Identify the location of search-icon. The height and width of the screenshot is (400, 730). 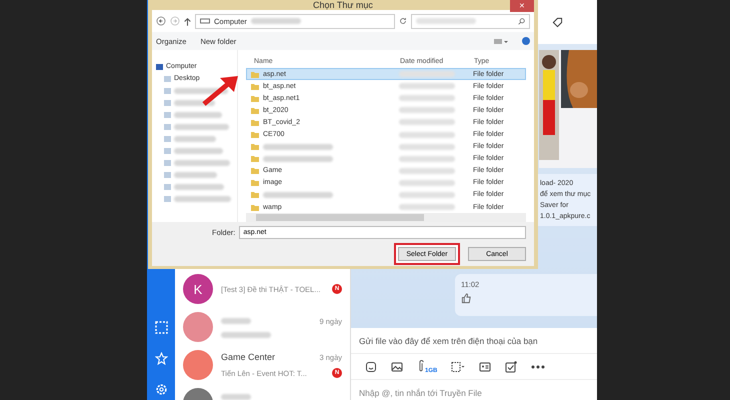
(521, 21).